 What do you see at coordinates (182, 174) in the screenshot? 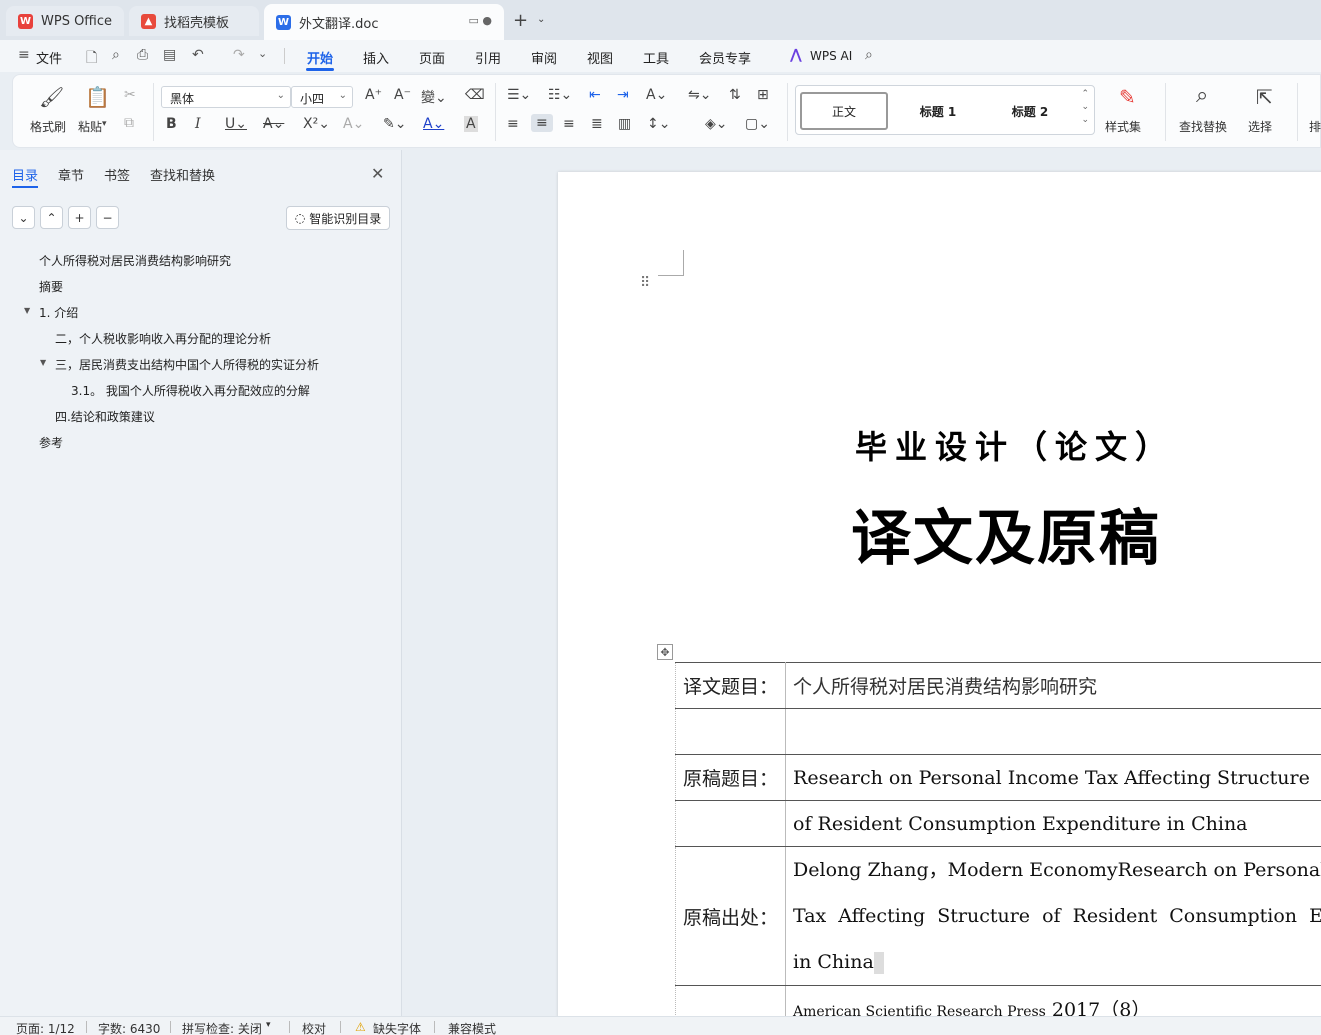
I see `nav-tab-find-replace: 查找和替换` at bounding box center [182, 174].